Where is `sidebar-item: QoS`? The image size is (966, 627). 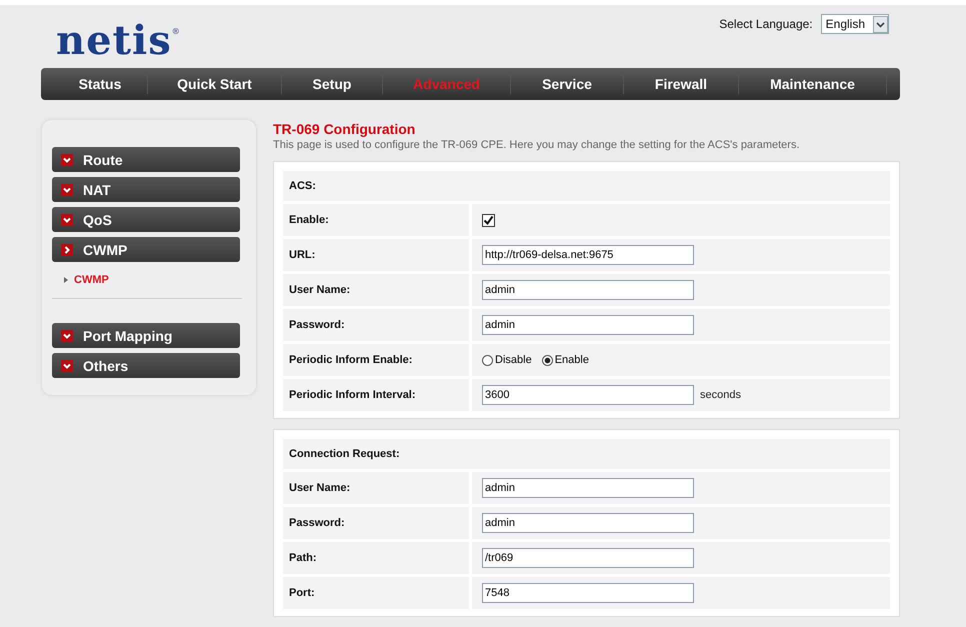 sidebar-item: QoS is located at coordinates (146, 219).